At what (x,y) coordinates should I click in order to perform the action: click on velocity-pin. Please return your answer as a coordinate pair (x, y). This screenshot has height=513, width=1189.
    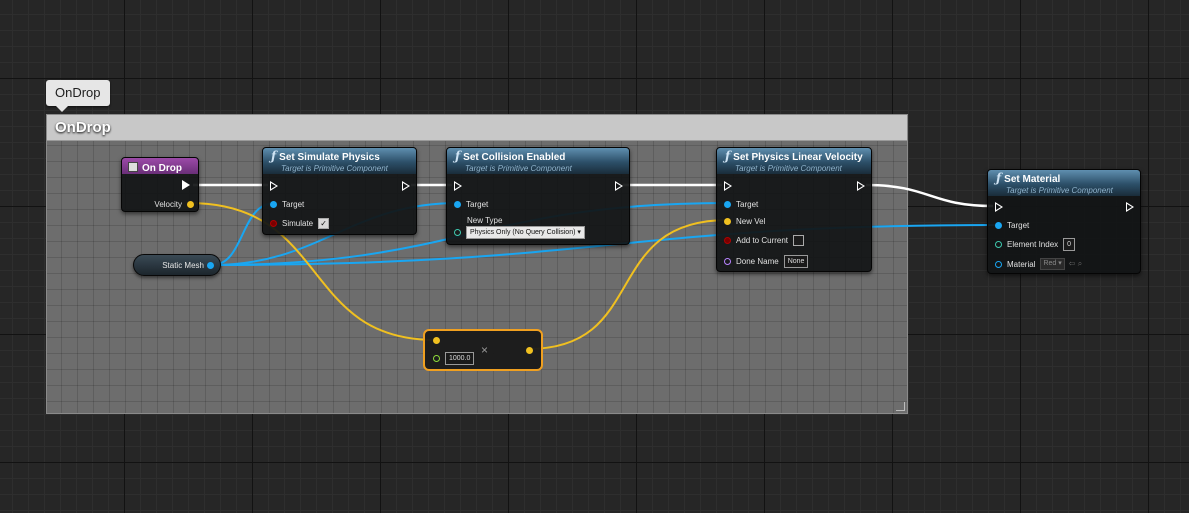
    Looking at the image, I should click on (190, 204).